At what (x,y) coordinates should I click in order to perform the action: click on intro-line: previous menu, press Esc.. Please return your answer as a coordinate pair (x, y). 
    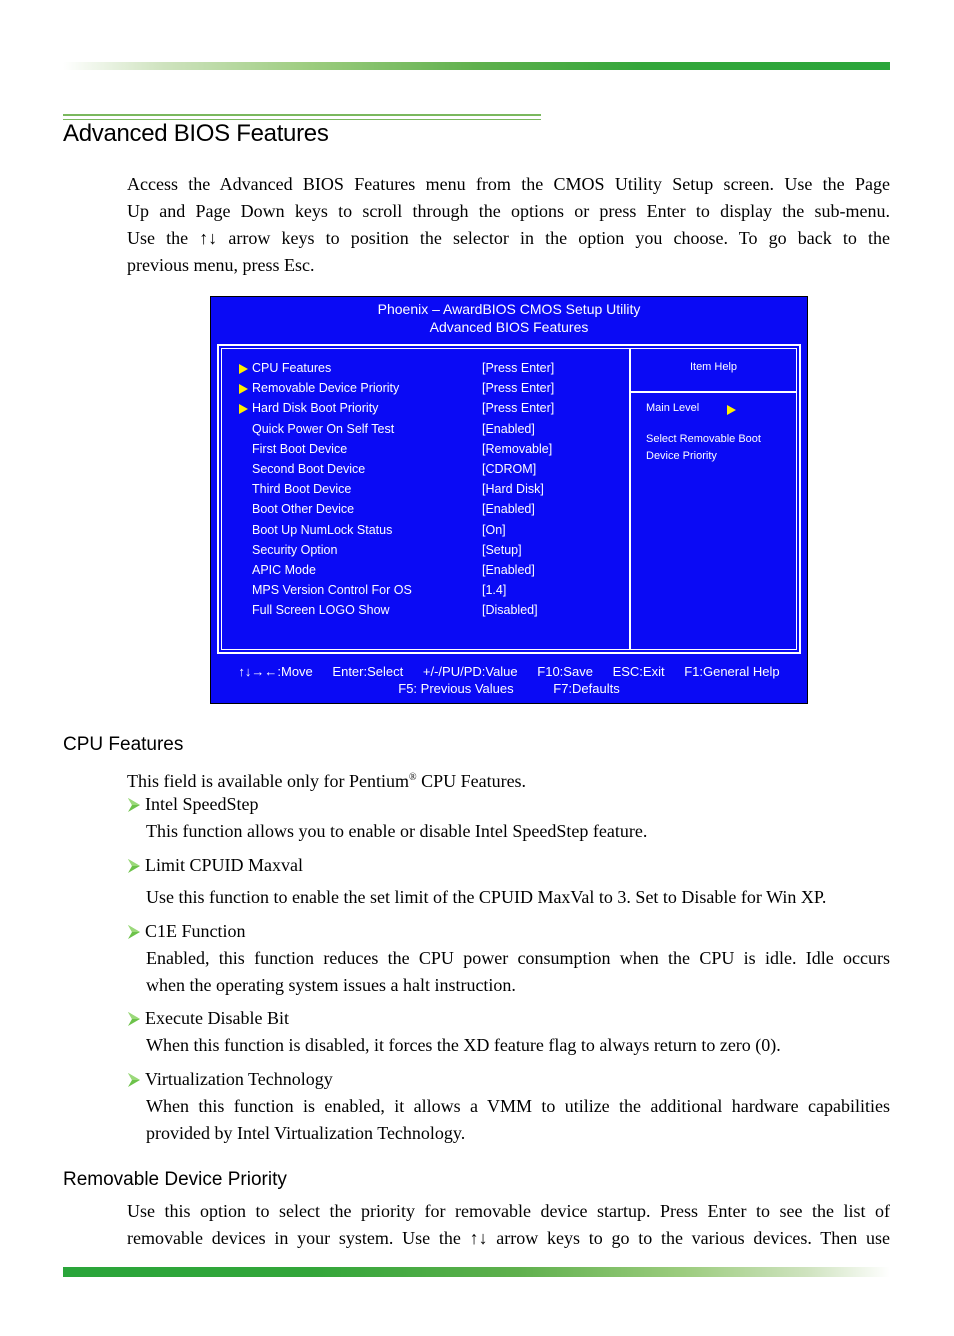
    Looking at the image, I should click on (221, 265).